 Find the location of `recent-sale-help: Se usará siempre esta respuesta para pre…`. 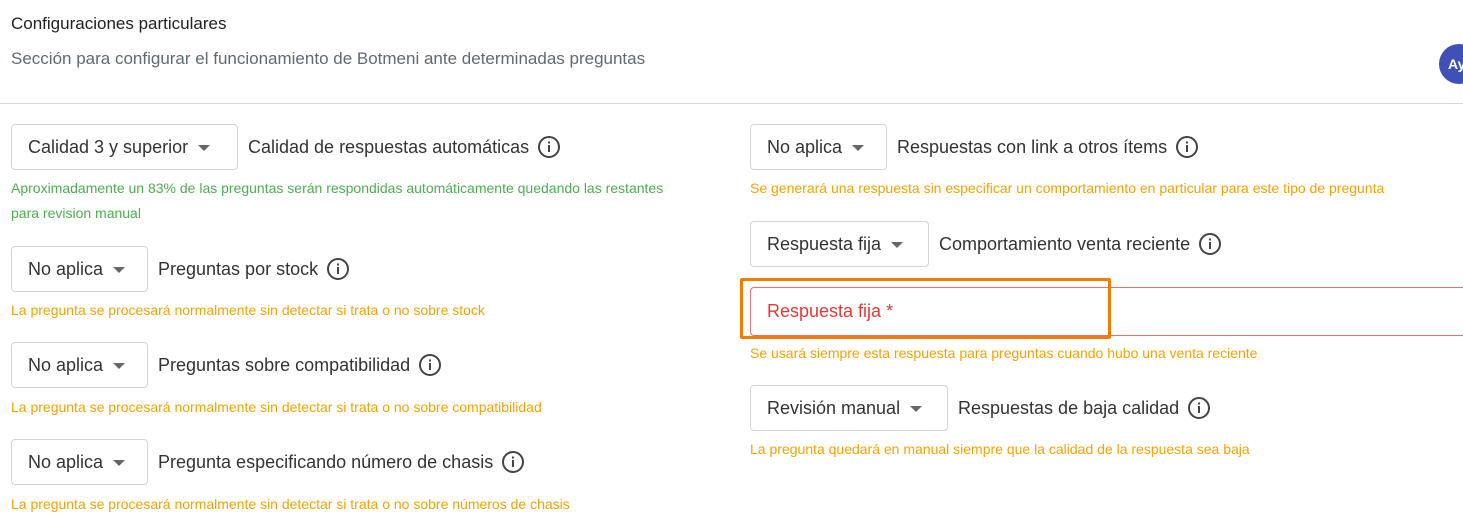

recent-sale-help: Se usará siempre esta respuesta para pre… is located at coordinates (1004, 353).